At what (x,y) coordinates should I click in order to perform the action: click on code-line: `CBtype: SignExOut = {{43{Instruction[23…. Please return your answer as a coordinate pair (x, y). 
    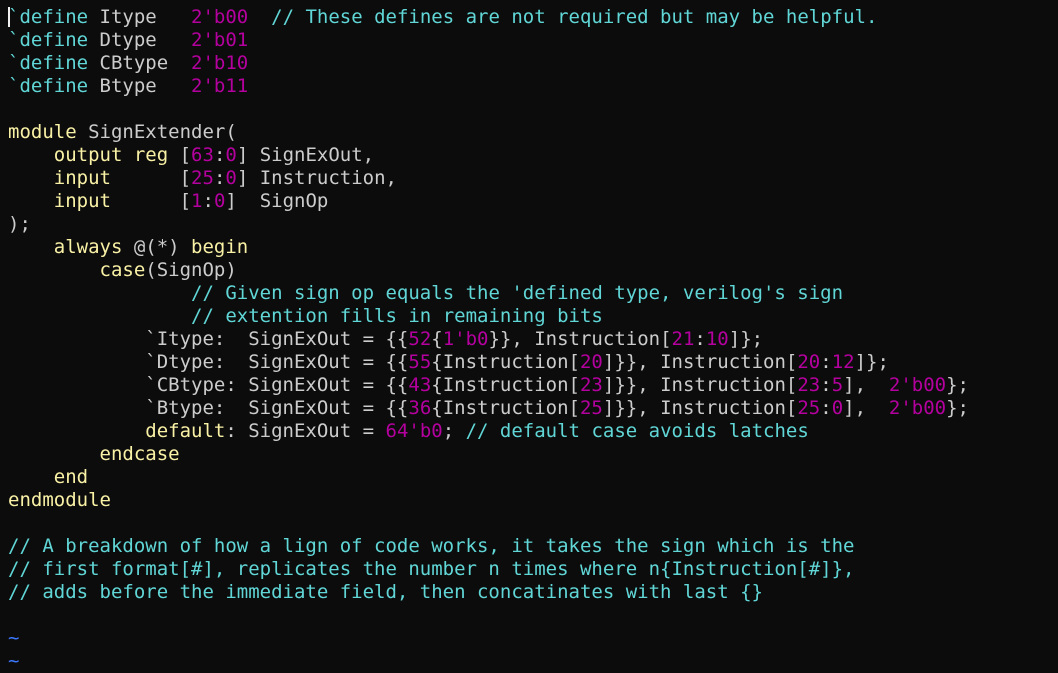
    Looking at the image, I should click on (533, 385).